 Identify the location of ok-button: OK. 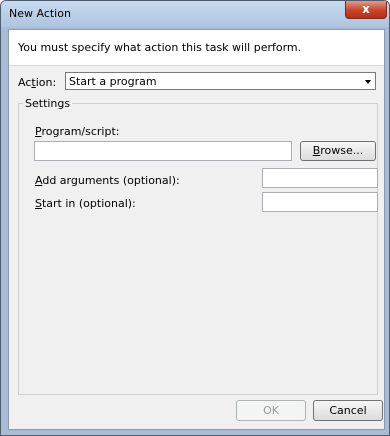
(271, 410).